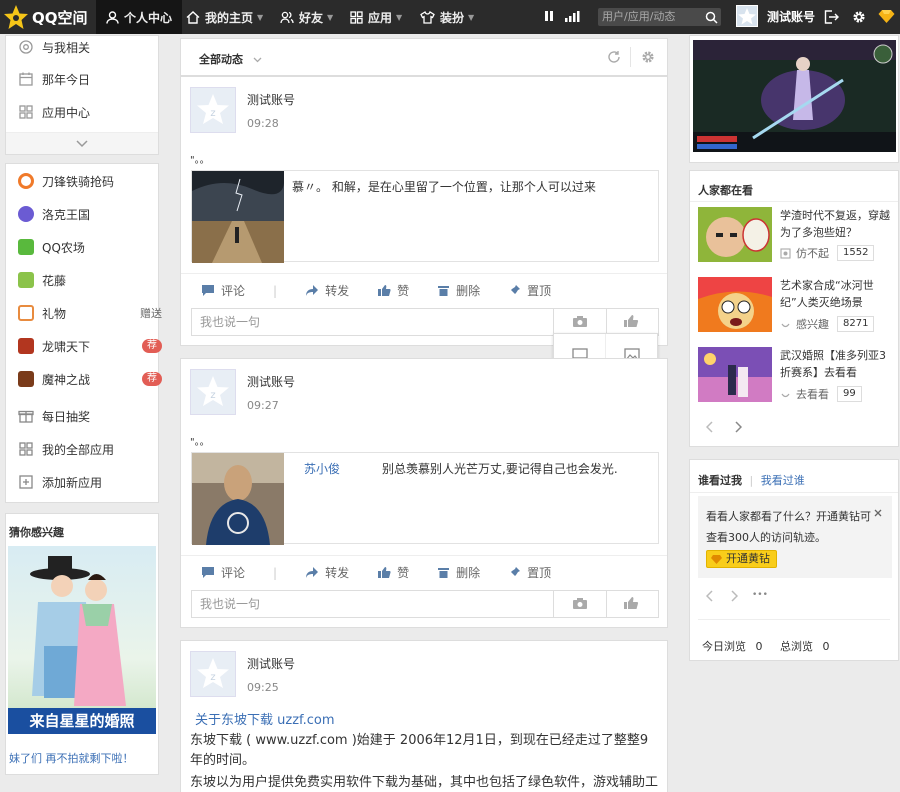 This screenshot has width=900, height=792. I want to click on visit-stats: 今日浏览 0 总浏览 0, so click(766, 646).